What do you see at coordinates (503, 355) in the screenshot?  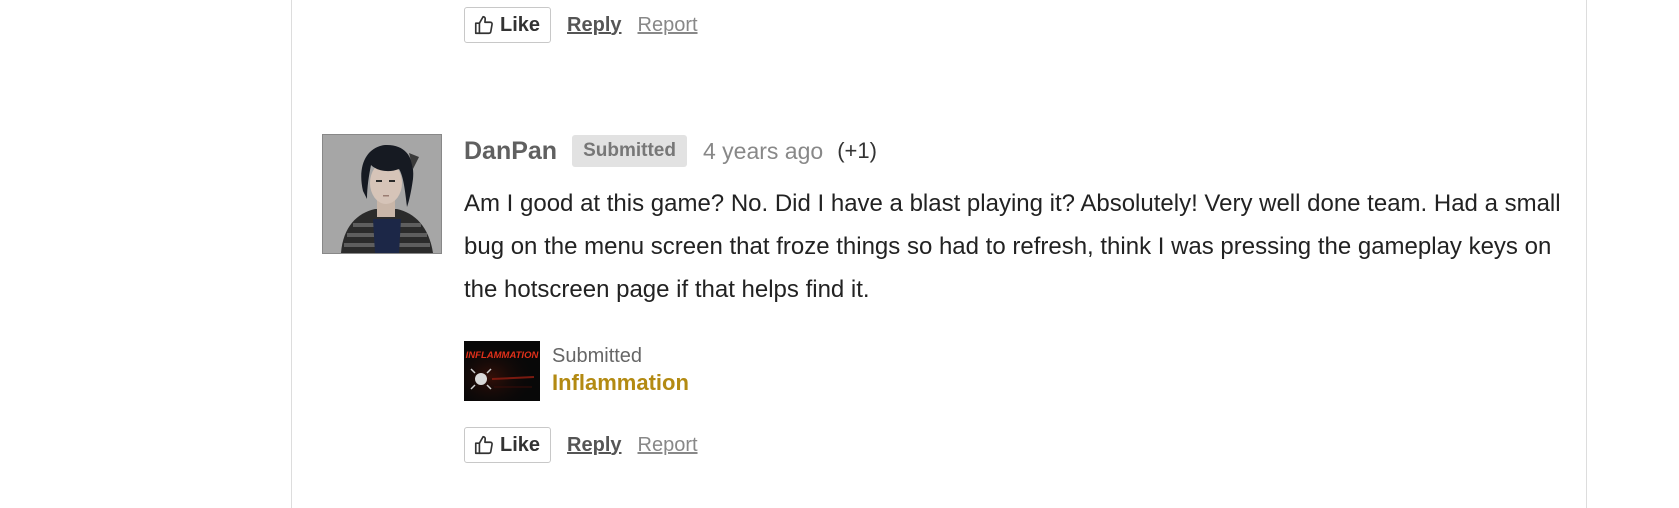 I see `thumbnail-title: INFLAMMATION` at bounding box center [503, 355].